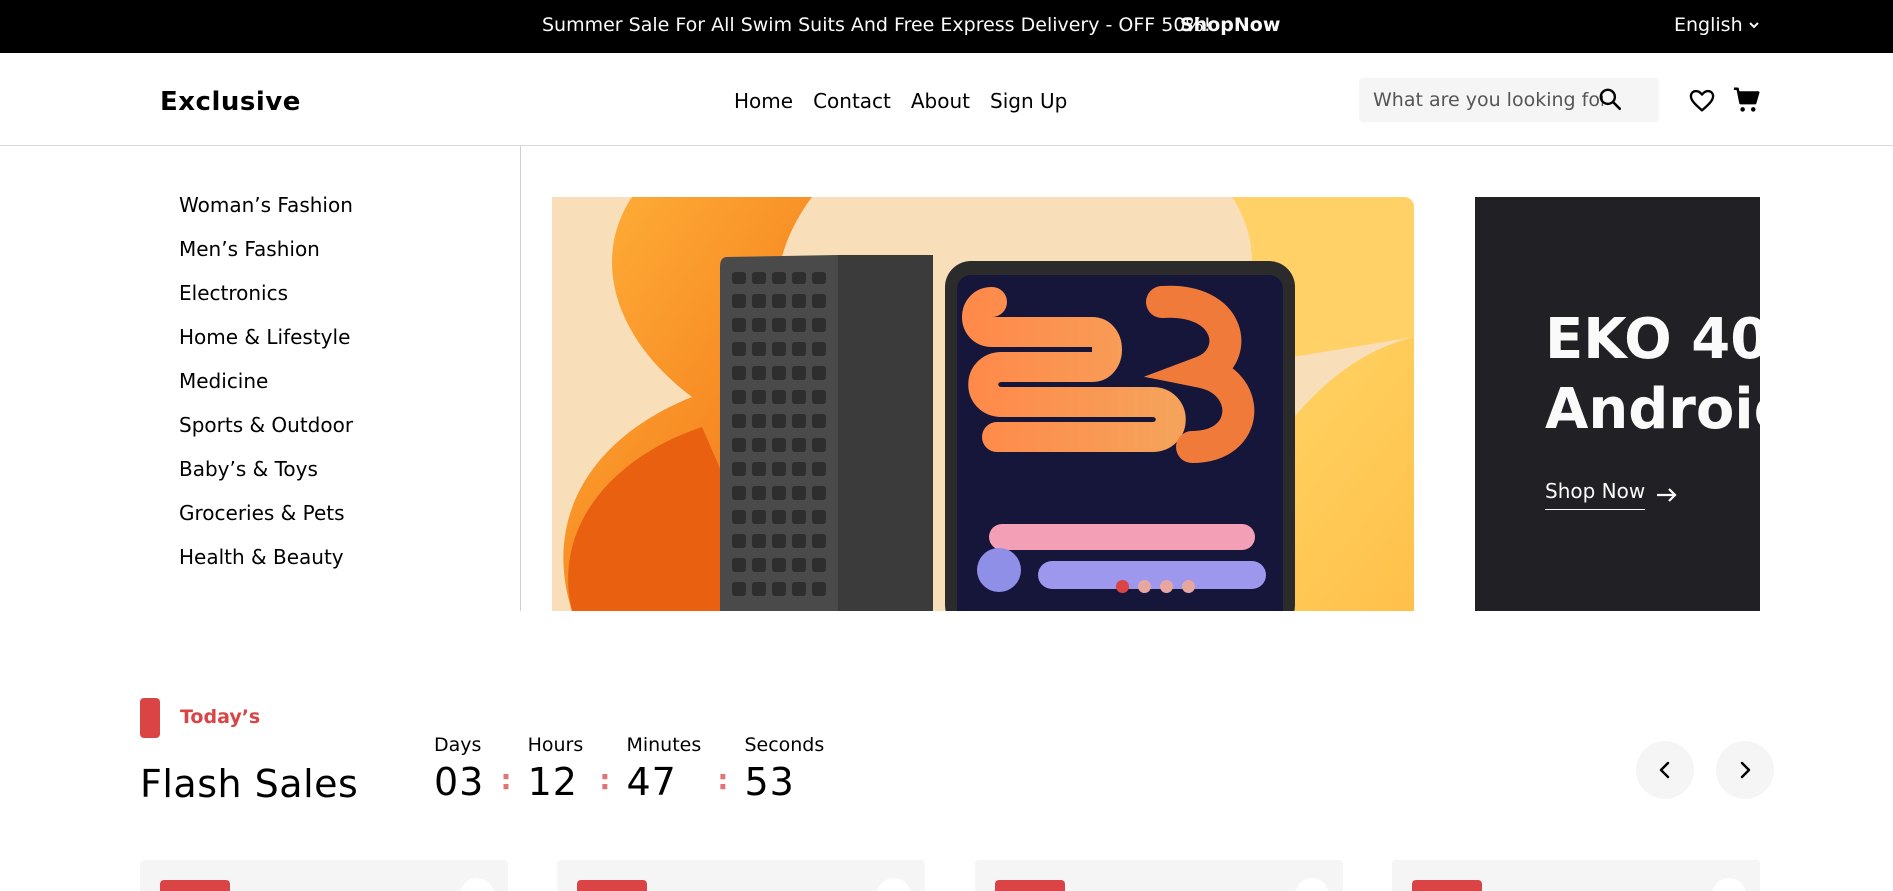  I want to click on timer-seconds-label: Seconds, so click(784, 745).